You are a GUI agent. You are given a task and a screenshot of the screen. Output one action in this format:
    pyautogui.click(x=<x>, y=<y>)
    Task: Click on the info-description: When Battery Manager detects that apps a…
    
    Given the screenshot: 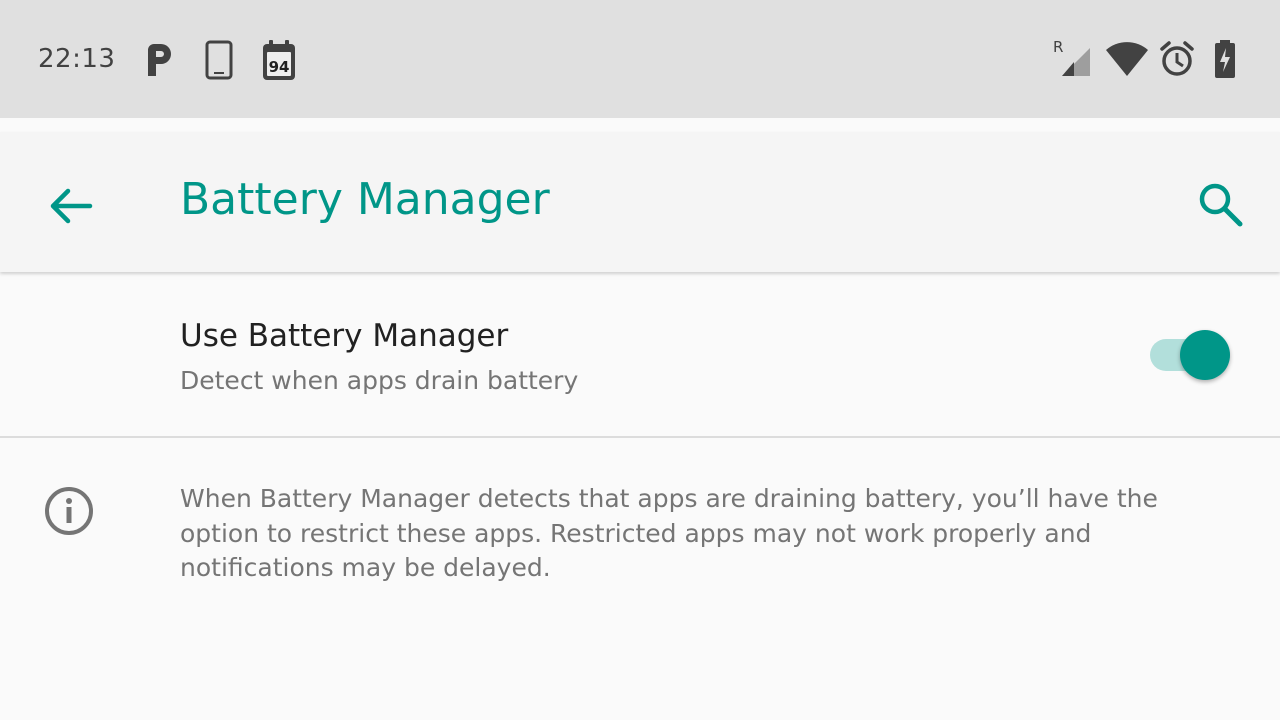 What is the action you would take?
    pyautogui.click(x=669, y=533)
    